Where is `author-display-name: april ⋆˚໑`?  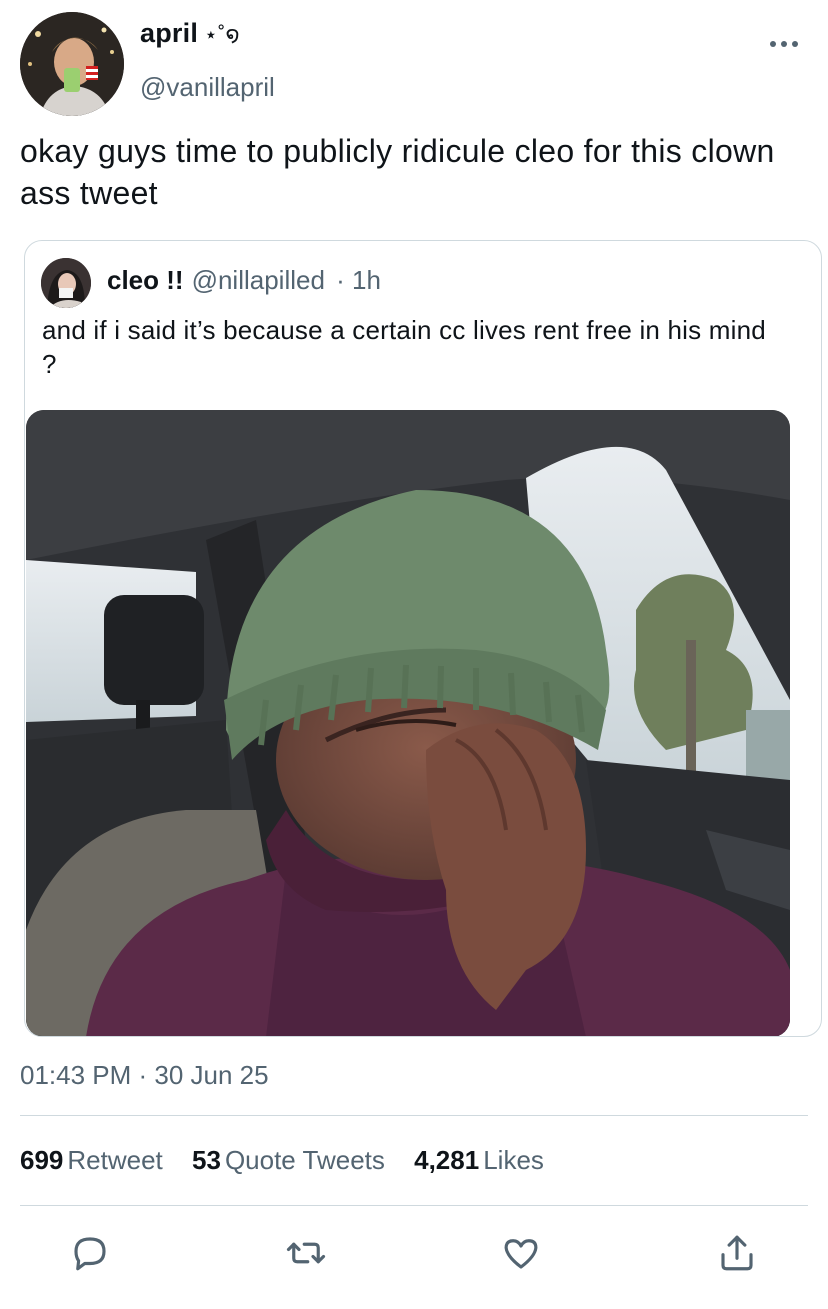 author-display-name: april ⋆˚໑ is located at coordinates (190, 33).